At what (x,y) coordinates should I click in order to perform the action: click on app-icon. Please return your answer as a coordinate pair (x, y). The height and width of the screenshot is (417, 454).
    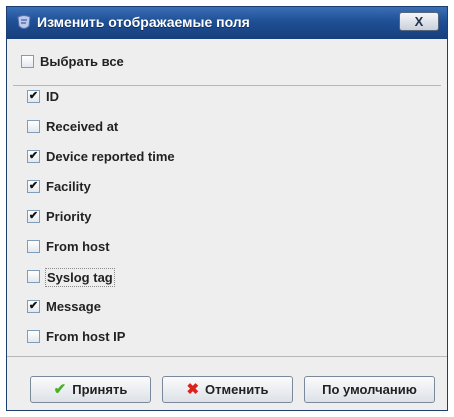
    Looking at the image, I should click on (24, 23).